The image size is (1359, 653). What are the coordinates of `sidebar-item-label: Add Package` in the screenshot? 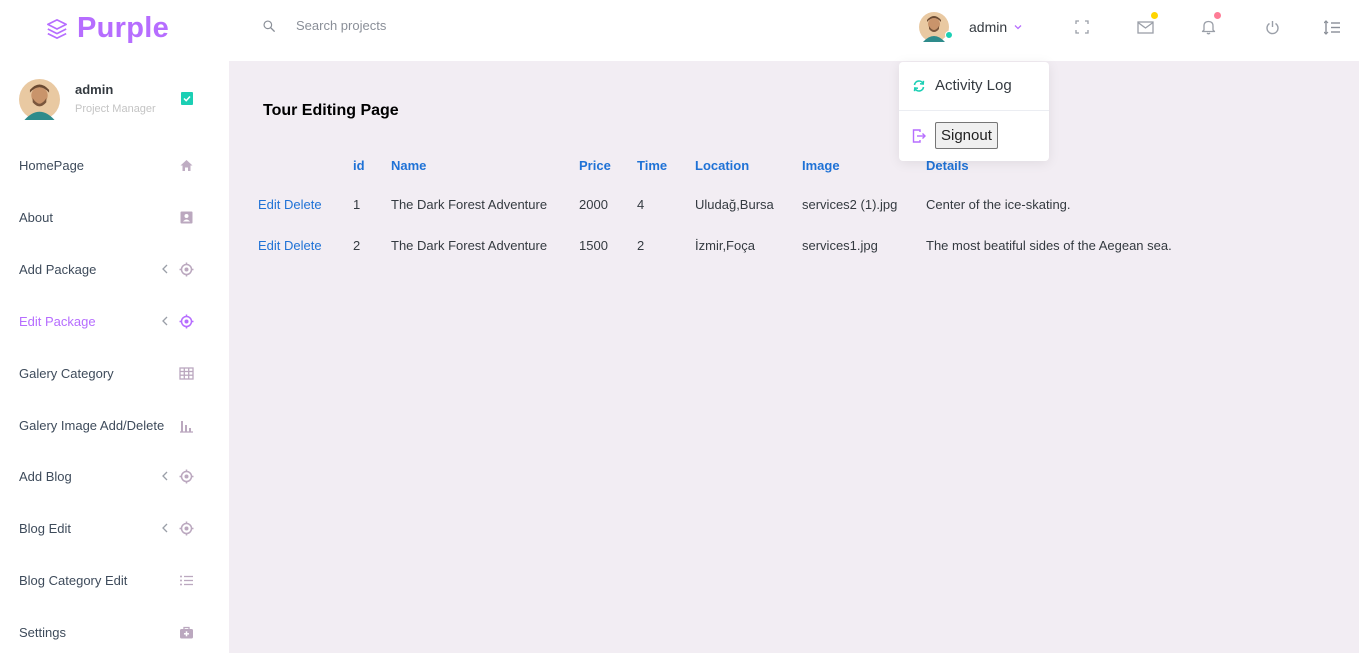 It's located at (58, 269).